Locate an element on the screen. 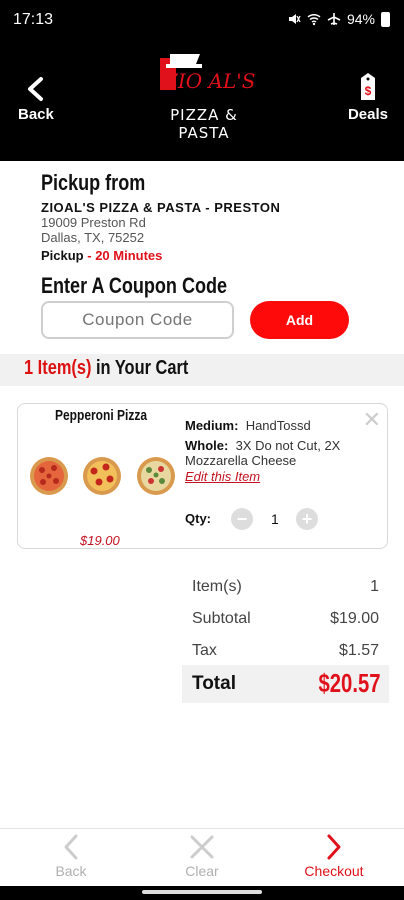 The height and width of the screenshot is (900, 404). store-name: ZIOAL'S PIZZA & PASTA - PRESTON is located at coordinates (161, 207).